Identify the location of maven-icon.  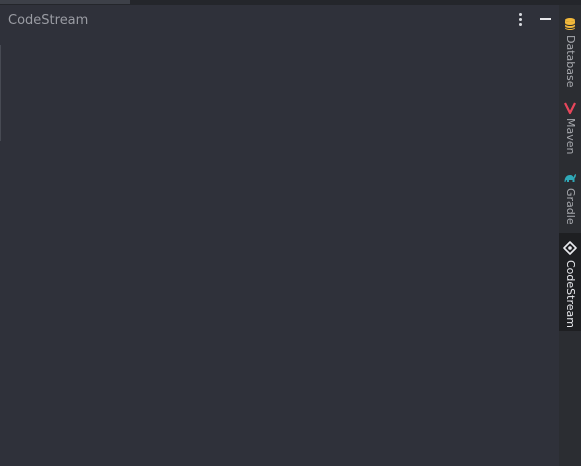
(570, 108).